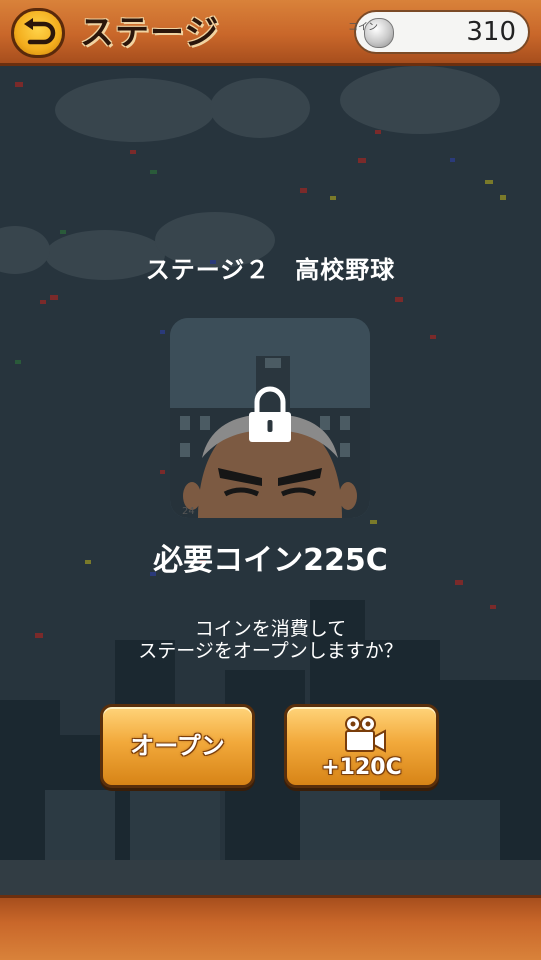 The width and height of the screenshot is (541, 960). I want to click on stage-thumbnail: 24, so click(270, 418).